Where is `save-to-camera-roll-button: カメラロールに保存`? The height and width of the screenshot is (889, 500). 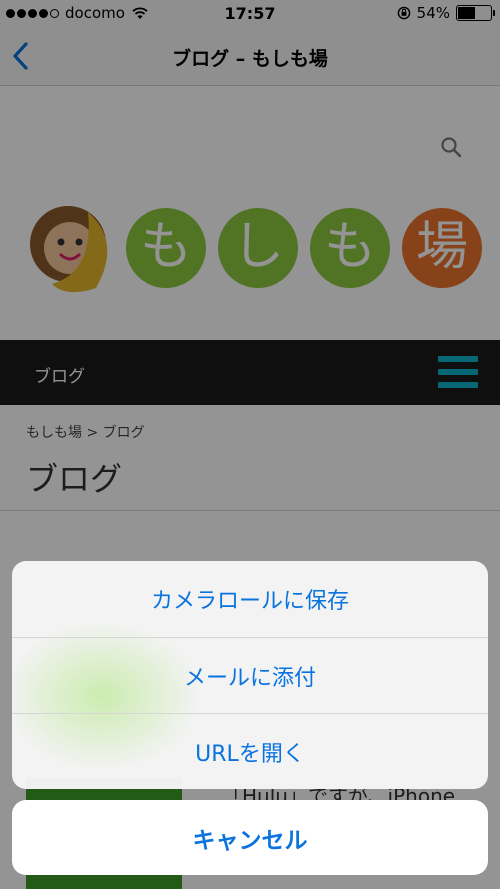 save-to-camera-roll-button: カメラロールに保存 is located at coordinates (250, 599).